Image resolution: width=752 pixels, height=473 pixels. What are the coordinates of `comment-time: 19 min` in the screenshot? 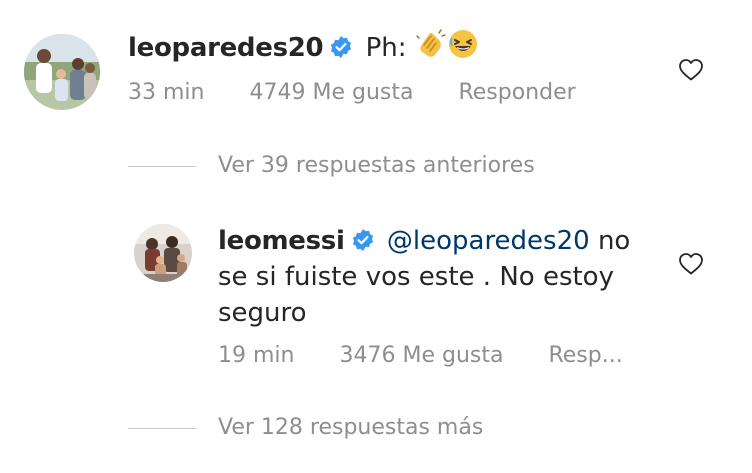 It's located at (256, 355).